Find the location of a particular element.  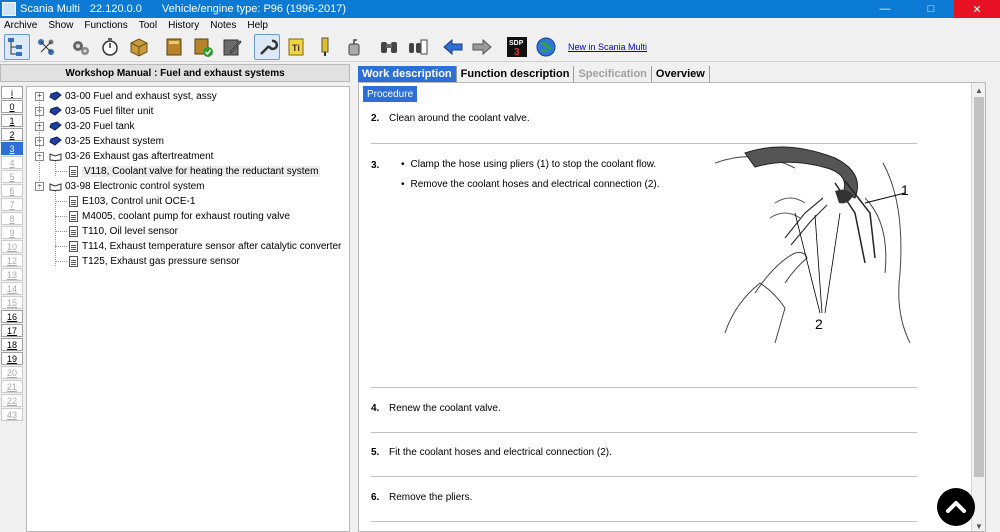

vertical-scrollbar: ▲ ▼ is located at coordinates (978, 307).